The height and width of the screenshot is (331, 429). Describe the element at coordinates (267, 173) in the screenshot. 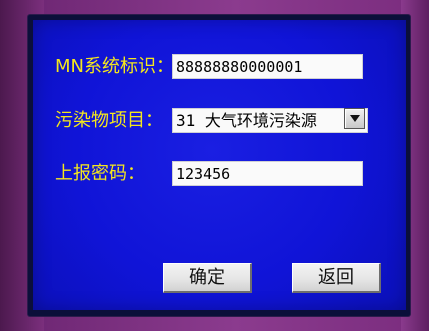

I see `report-password-field: 123456` at that location.